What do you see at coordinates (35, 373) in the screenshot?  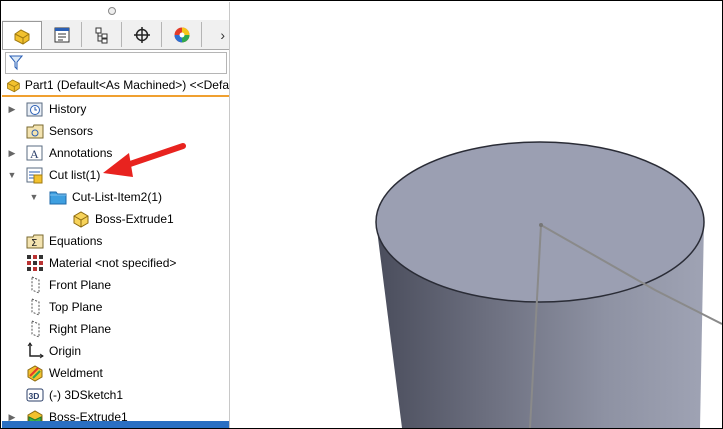 I see `weldment-icon` at bounding box center [35, 373].